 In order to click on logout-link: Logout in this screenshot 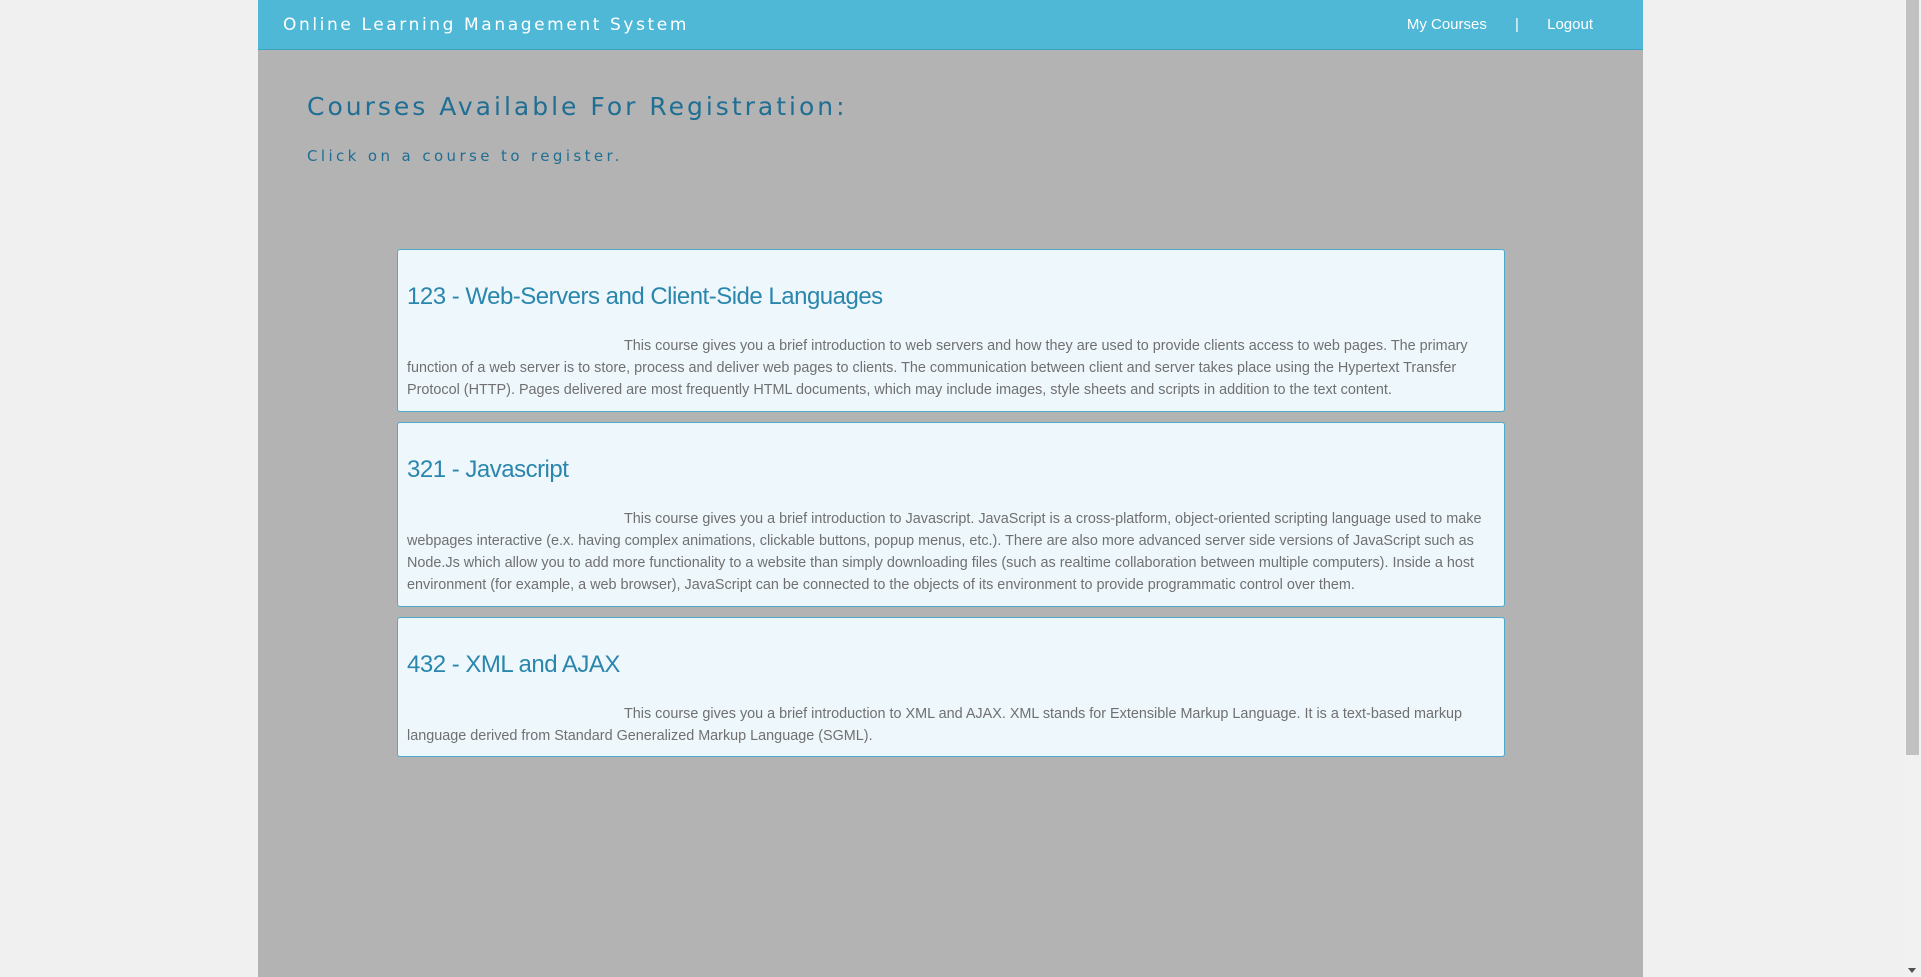, I will do `click(1570, 24)`.